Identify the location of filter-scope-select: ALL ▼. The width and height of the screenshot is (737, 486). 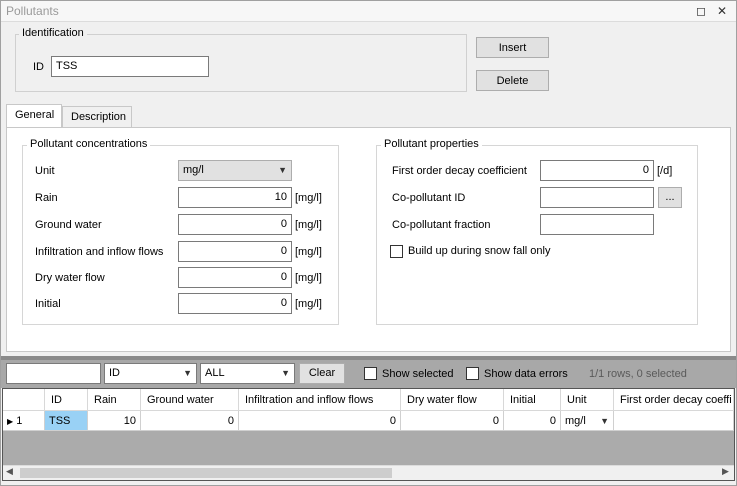
(247, 373).